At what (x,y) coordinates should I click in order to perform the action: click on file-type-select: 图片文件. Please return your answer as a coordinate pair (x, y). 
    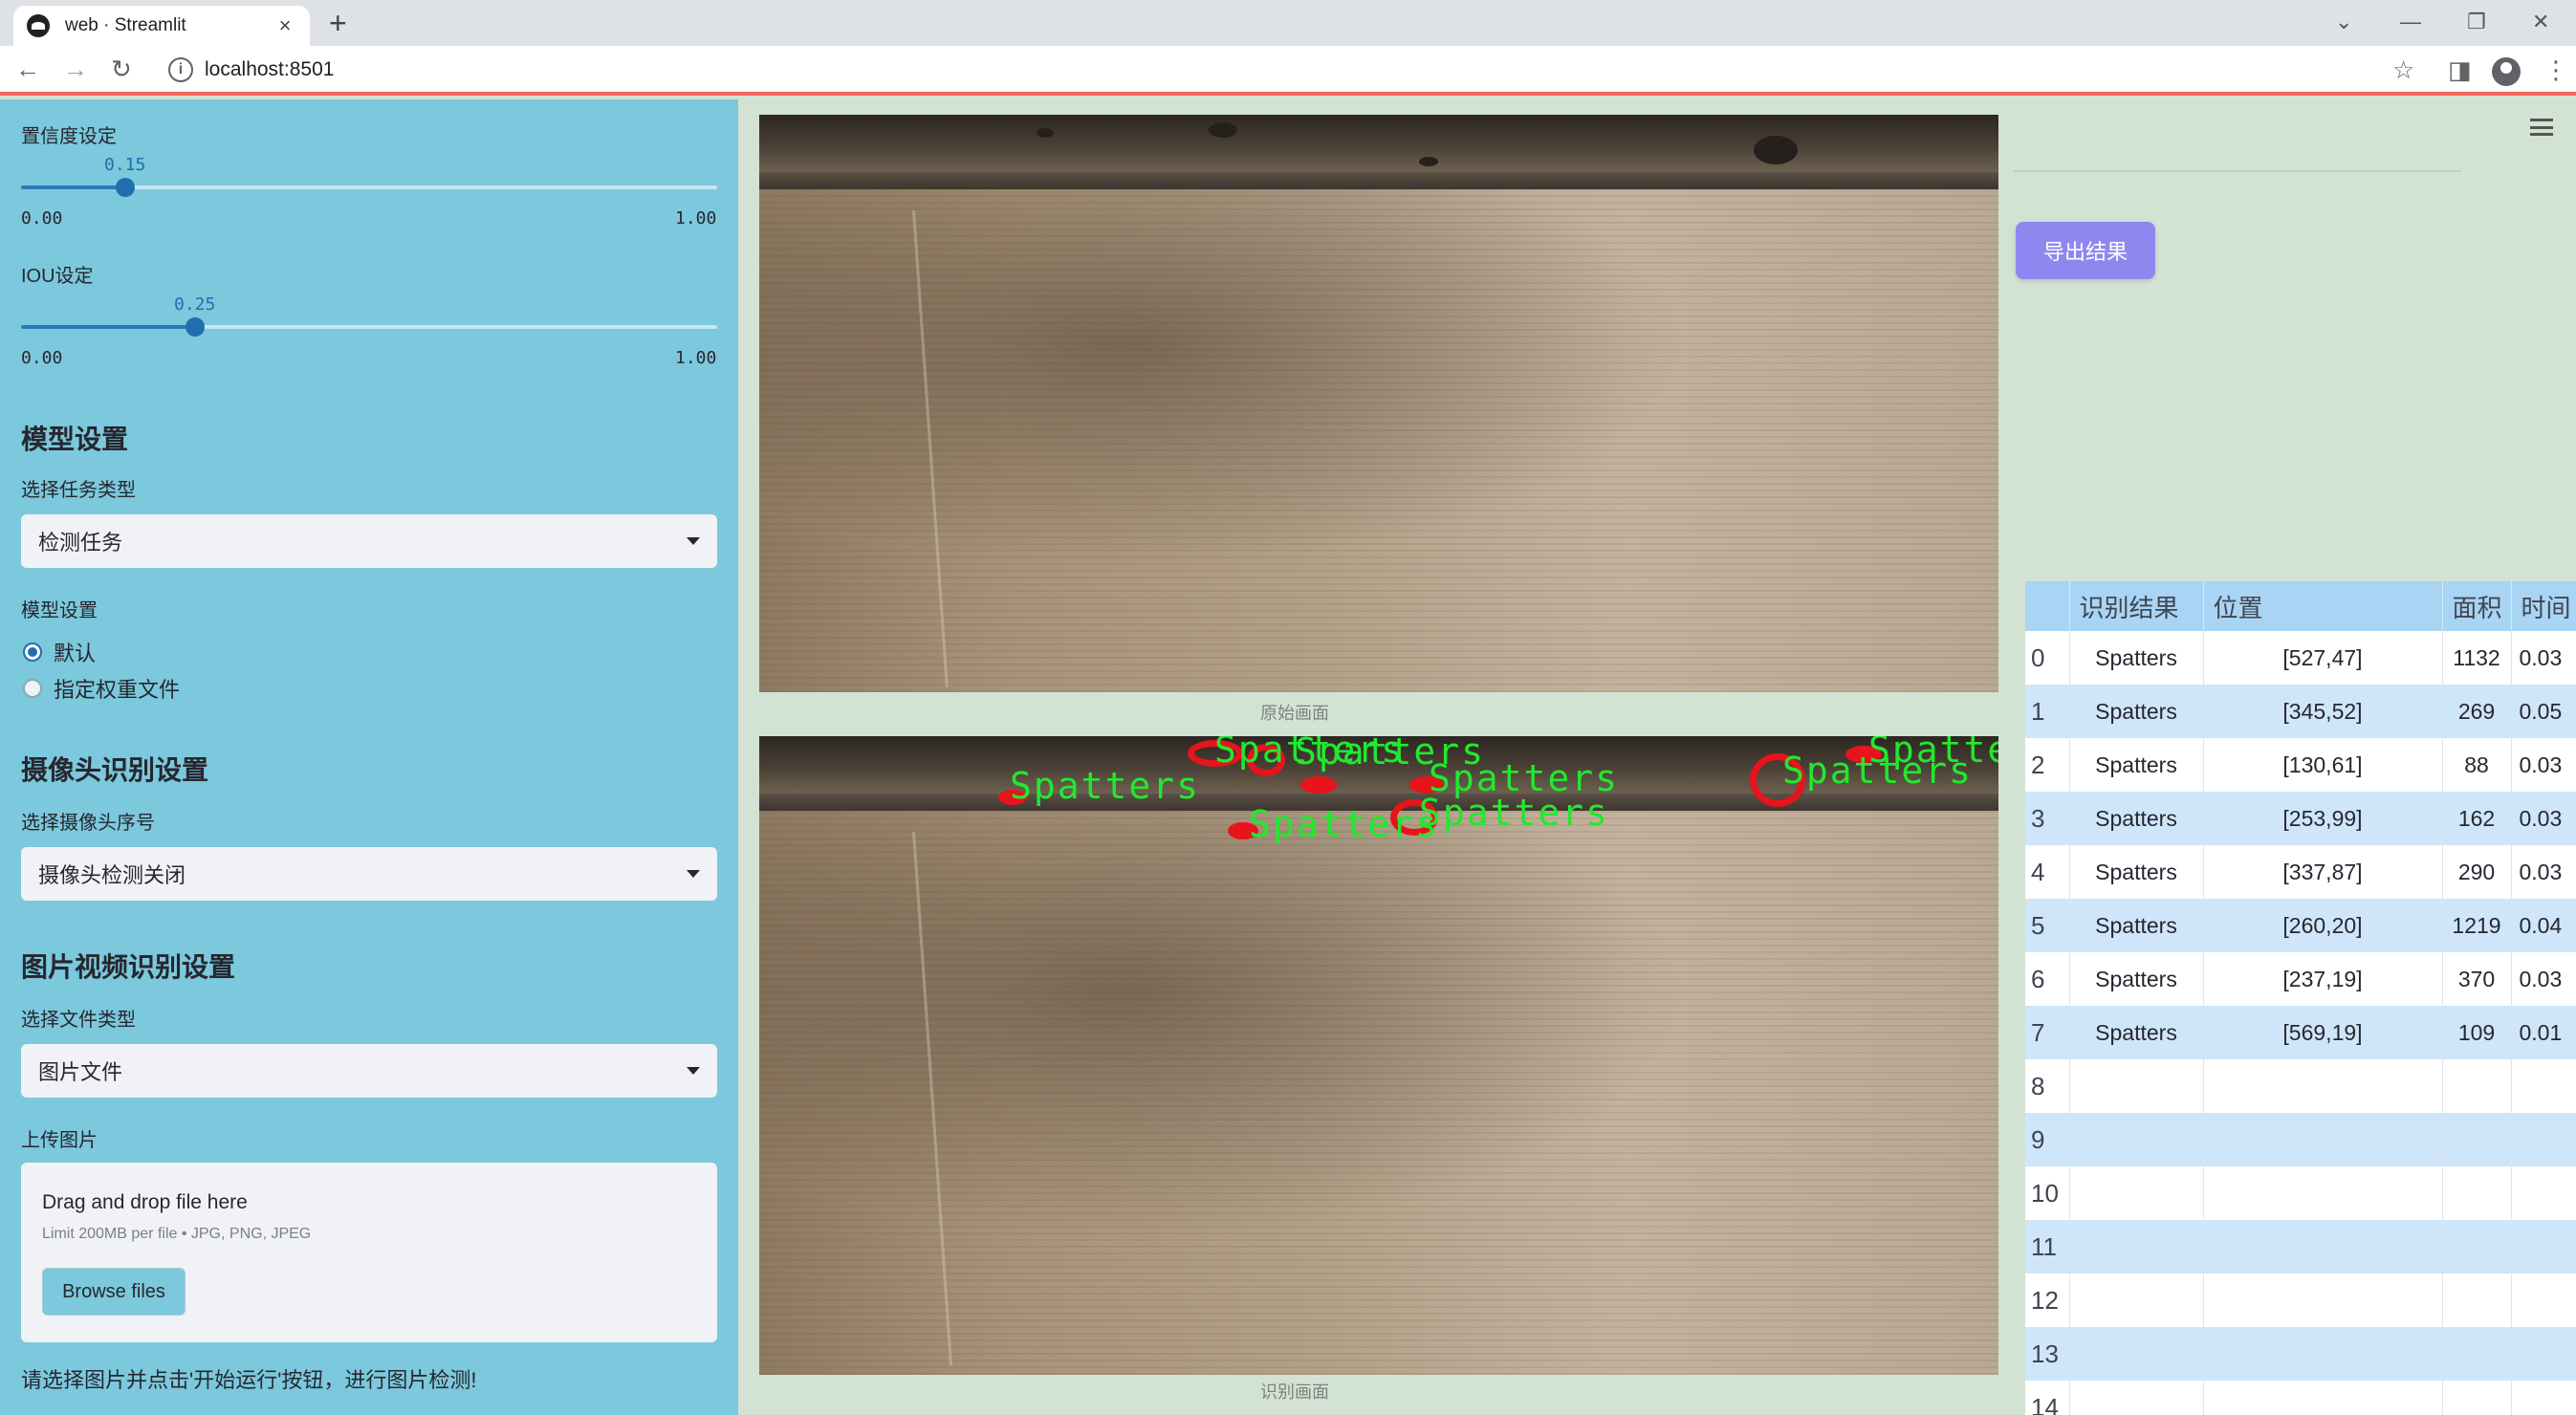
    Looking at the image, I should click on (369, 1071).